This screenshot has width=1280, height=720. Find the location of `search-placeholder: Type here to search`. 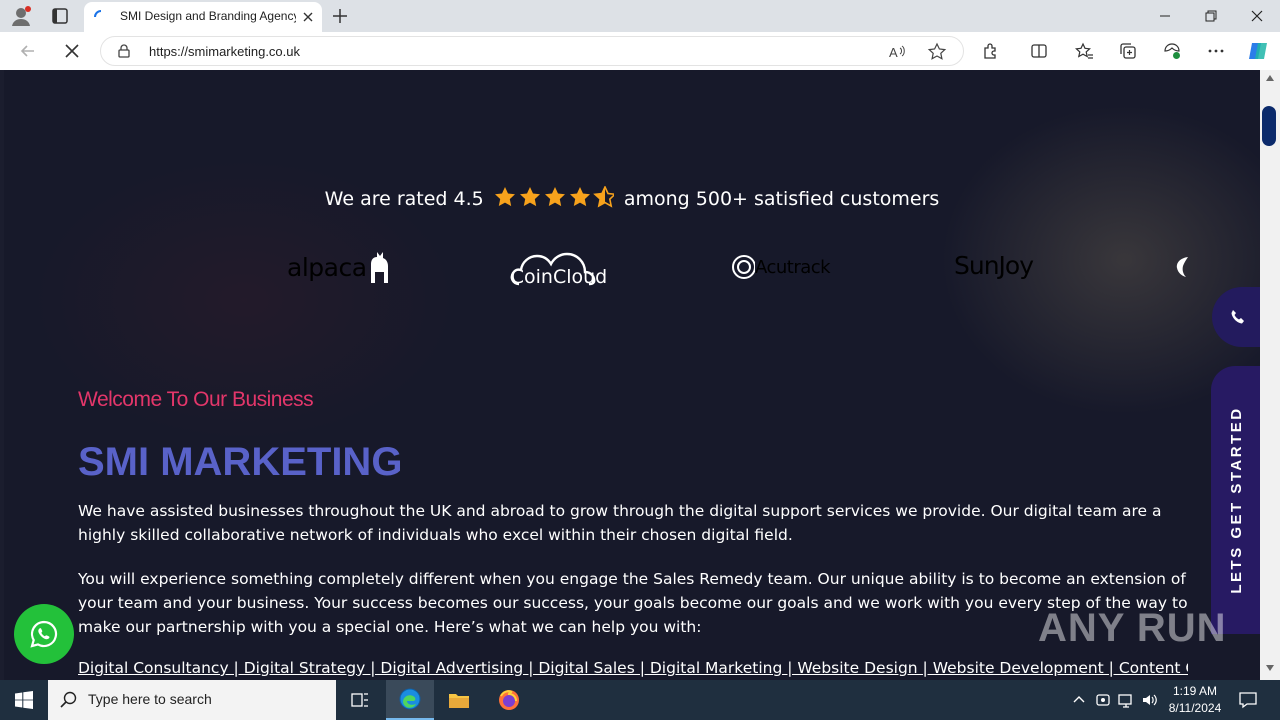

search-placeholder: Type here to search is located at coordinates (150, 699).